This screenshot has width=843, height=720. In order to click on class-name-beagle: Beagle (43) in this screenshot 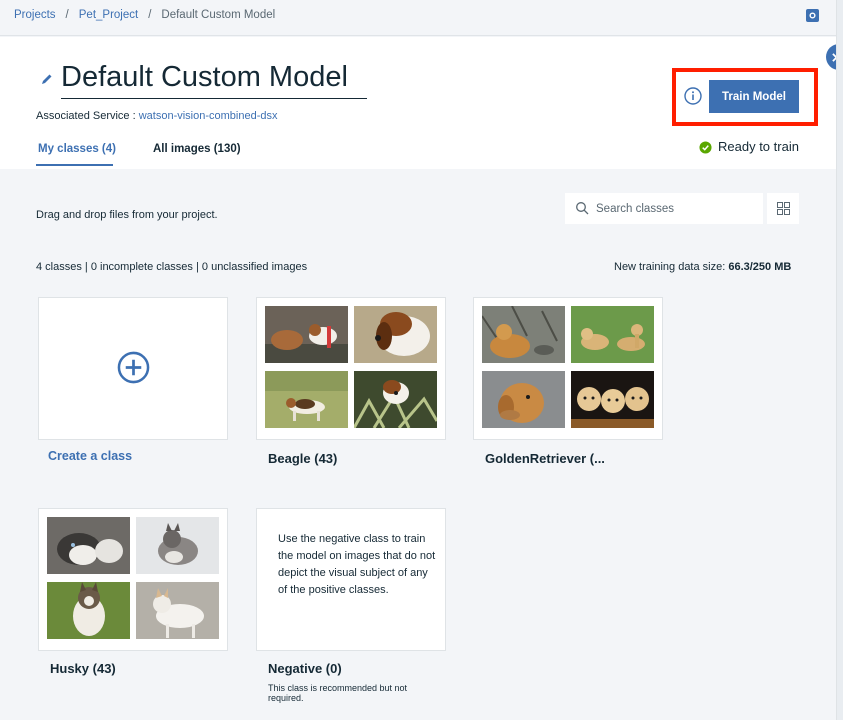, I will do `click(302, 458)`.